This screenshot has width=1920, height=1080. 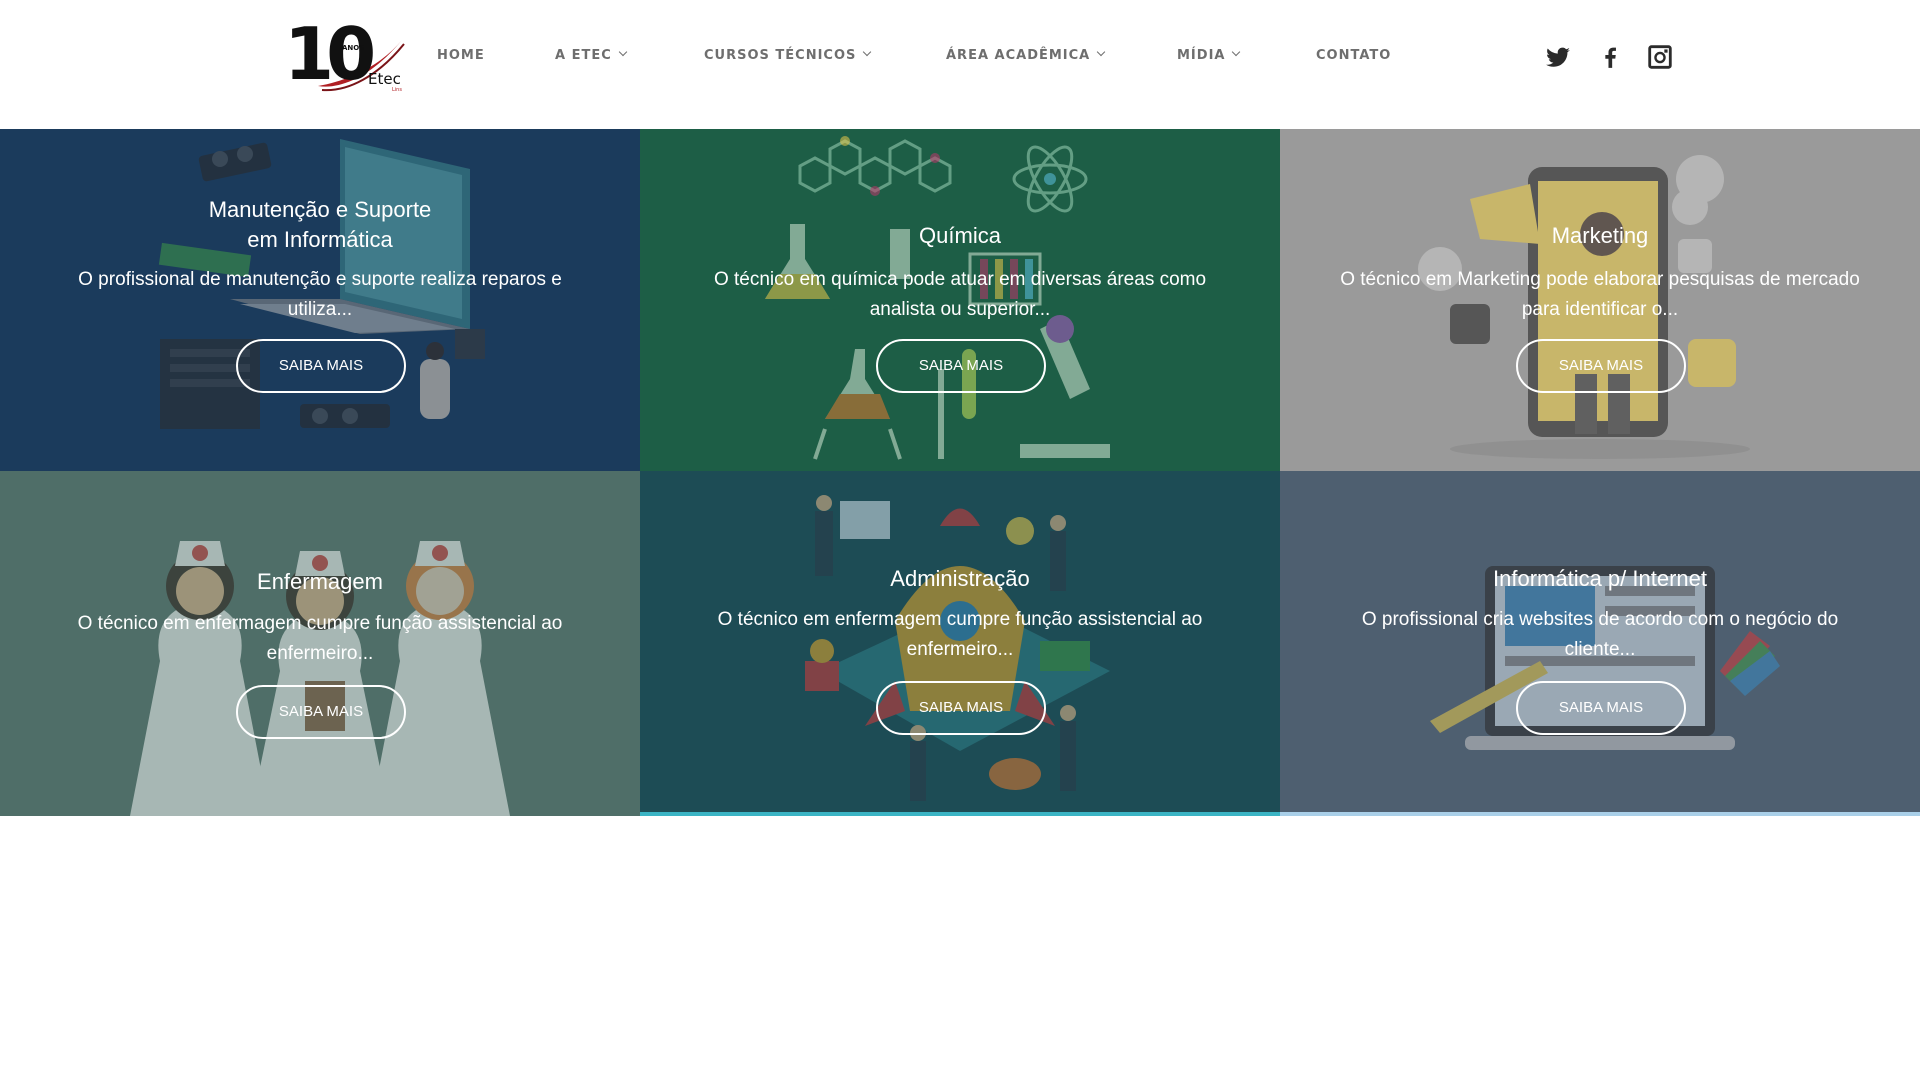 I want to click on nav-cursos-tecnicos: CURSOS TÉCNICOS, so click(x=788, y=55).